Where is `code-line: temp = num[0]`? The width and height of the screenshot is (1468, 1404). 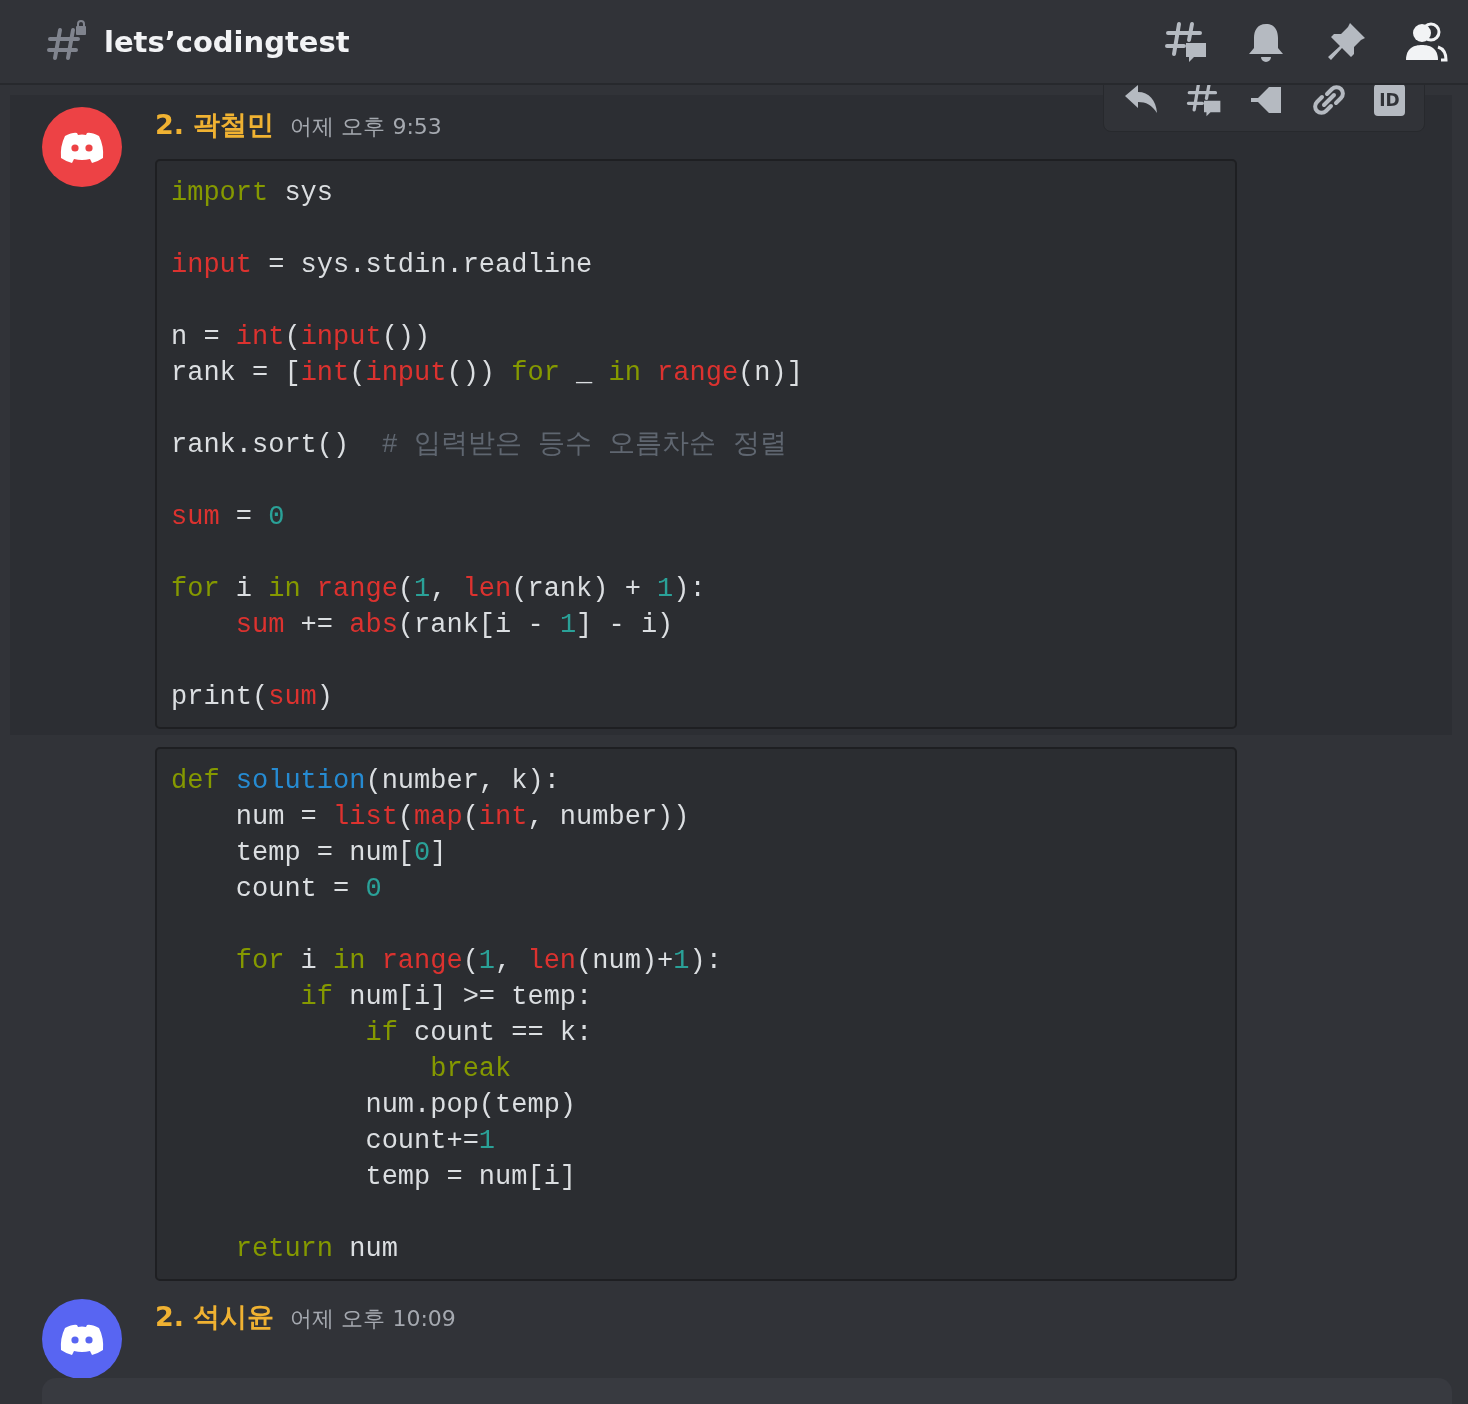
code-line: temp = num[0] is located at coordinates (341, 853).